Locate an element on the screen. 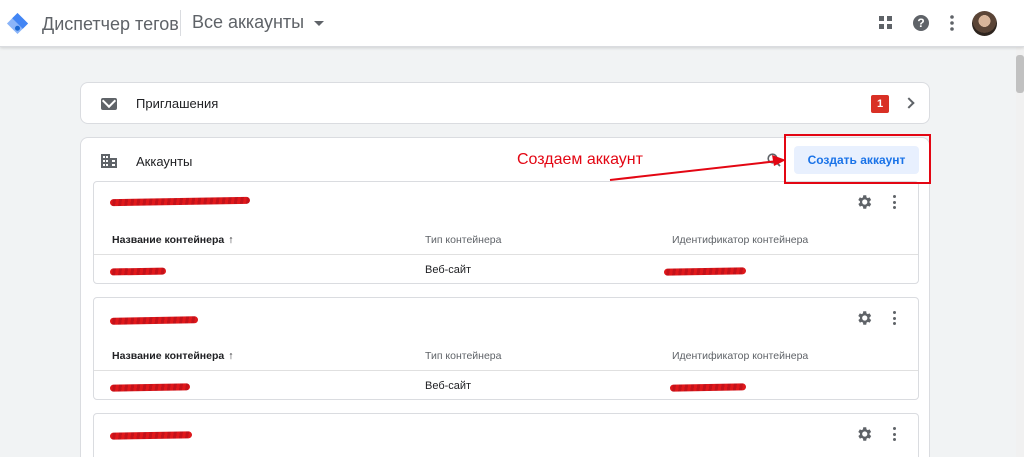  help-icon: ? is located at coordinates (921, 23).